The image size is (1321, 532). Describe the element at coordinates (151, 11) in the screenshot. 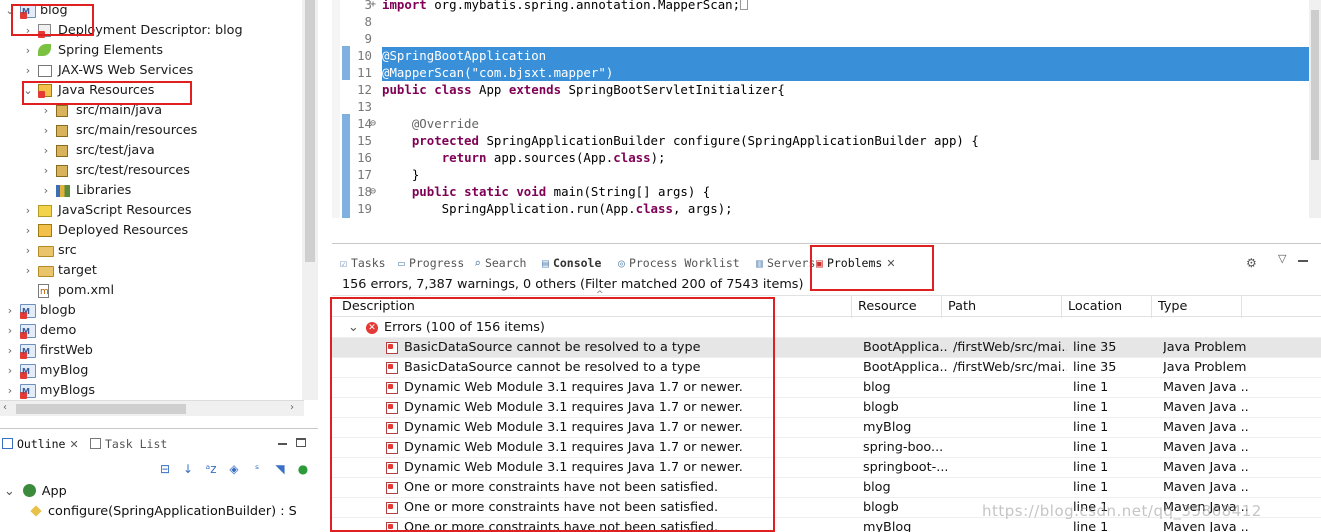

I see `tree-item: ⌄ blog` at that location.